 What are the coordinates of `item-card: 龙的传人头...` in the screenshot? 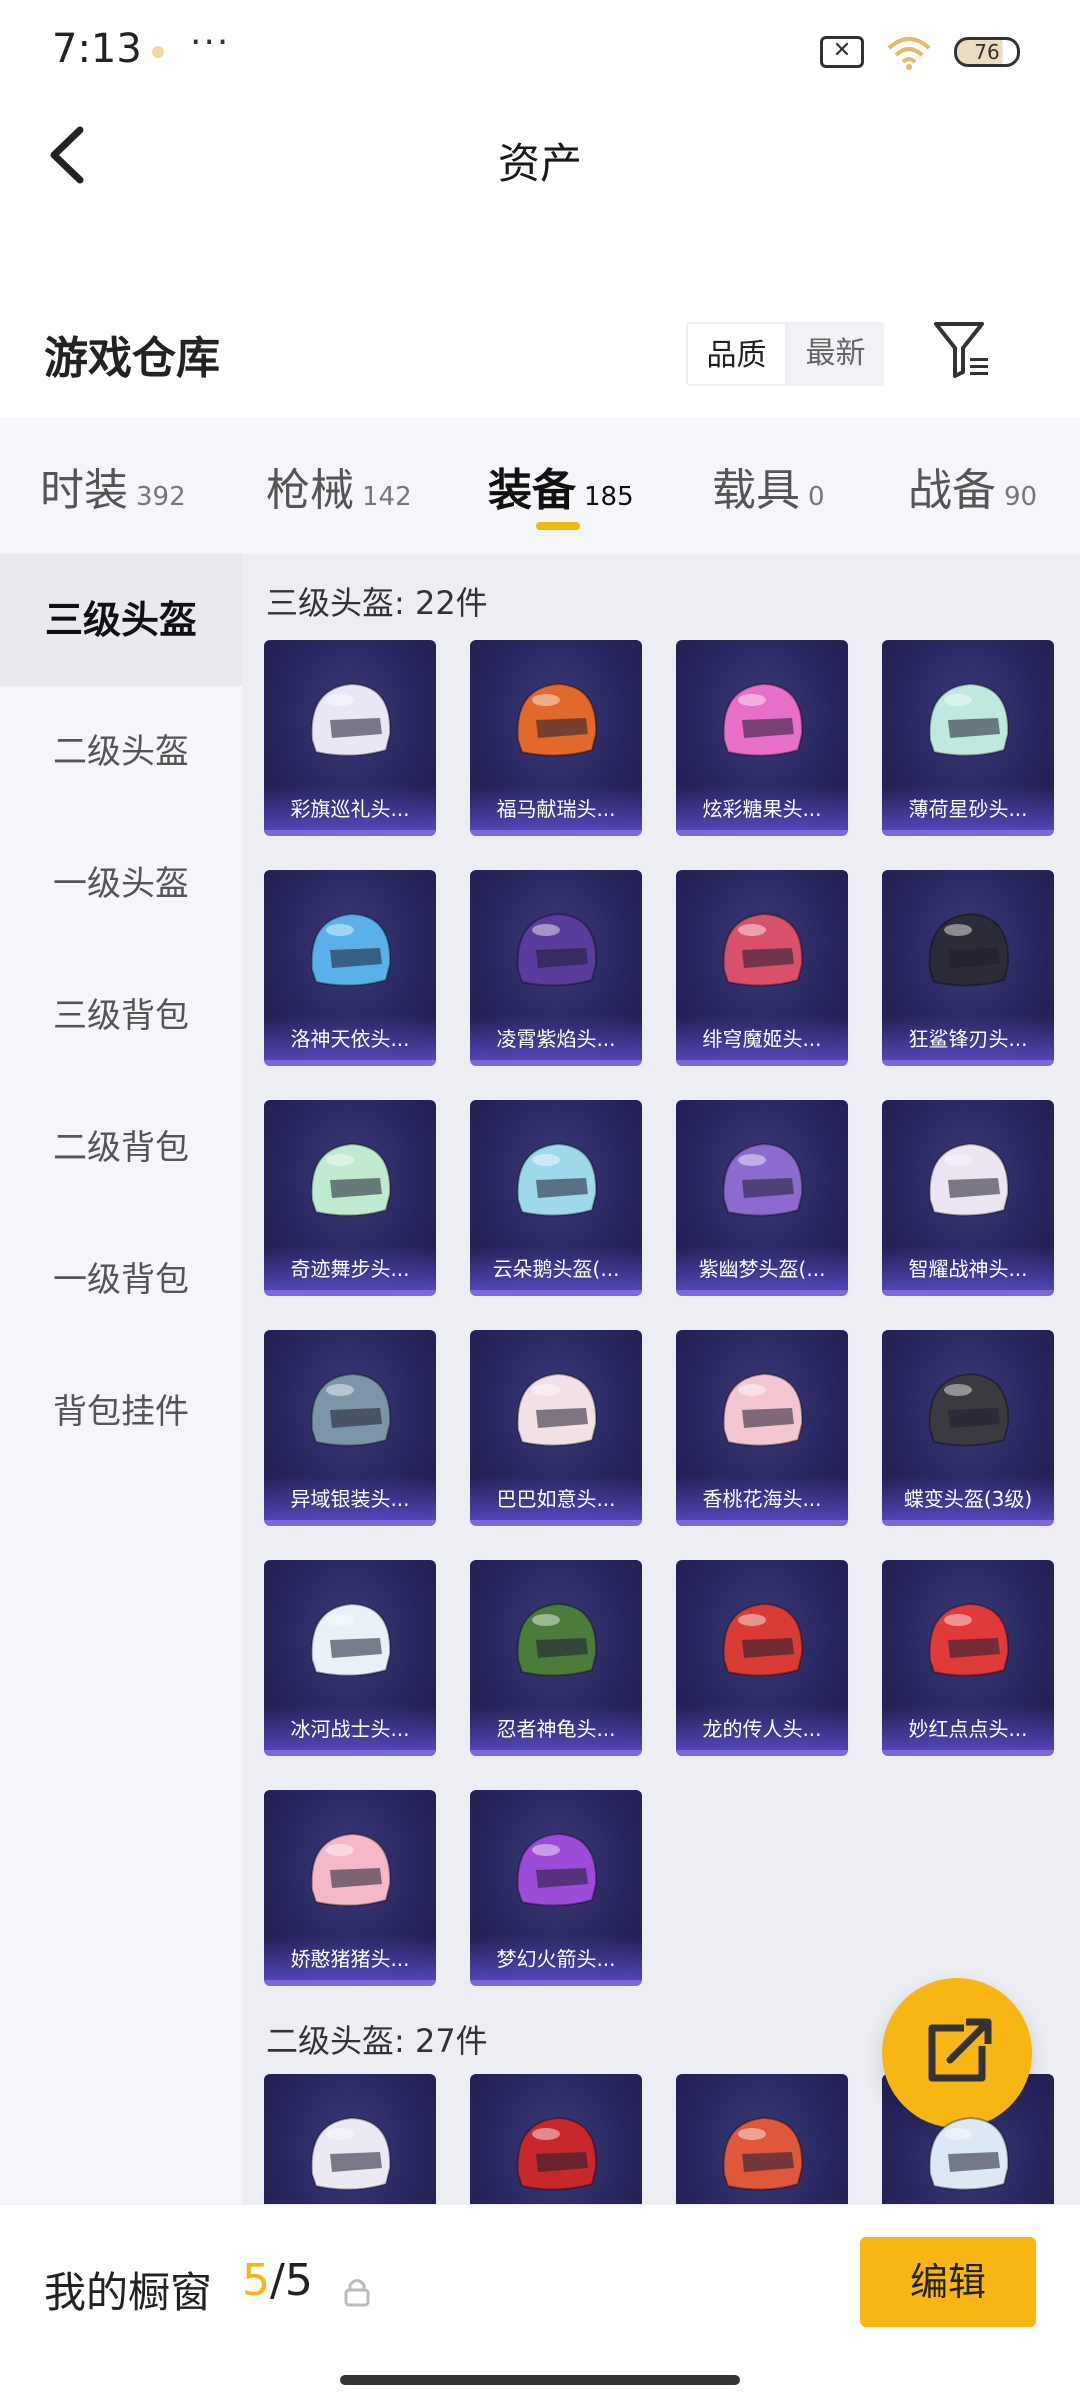 It's located at (762, 1658).